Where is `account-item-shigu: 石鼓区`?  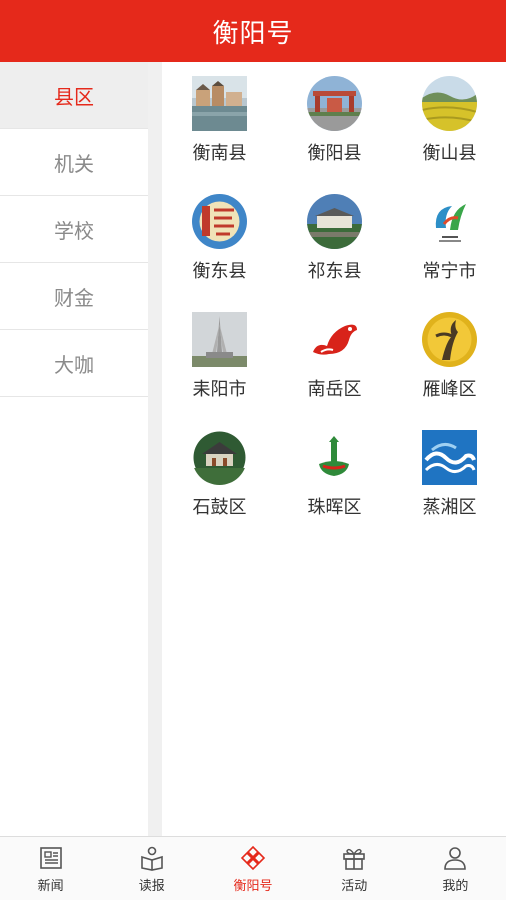 account-item-shigu: 石鼓区 is located at coordinates (219, 475).